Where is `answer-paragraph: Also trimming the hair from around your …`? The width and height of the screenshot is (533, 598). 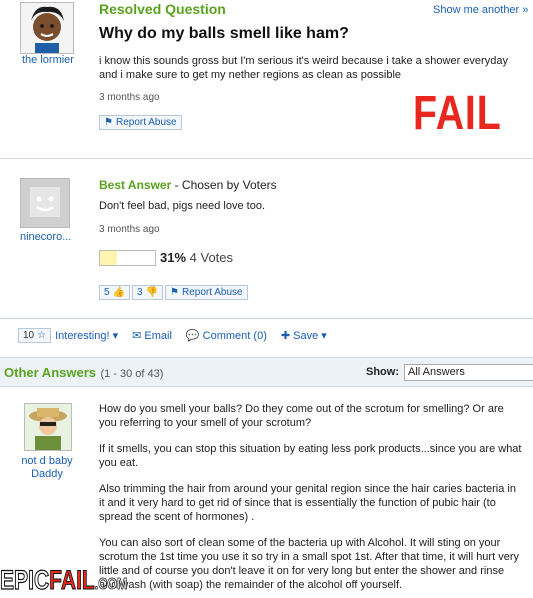 answer-paragraph: Also trimming the hair from around your … is located at coordinates (307, 503).